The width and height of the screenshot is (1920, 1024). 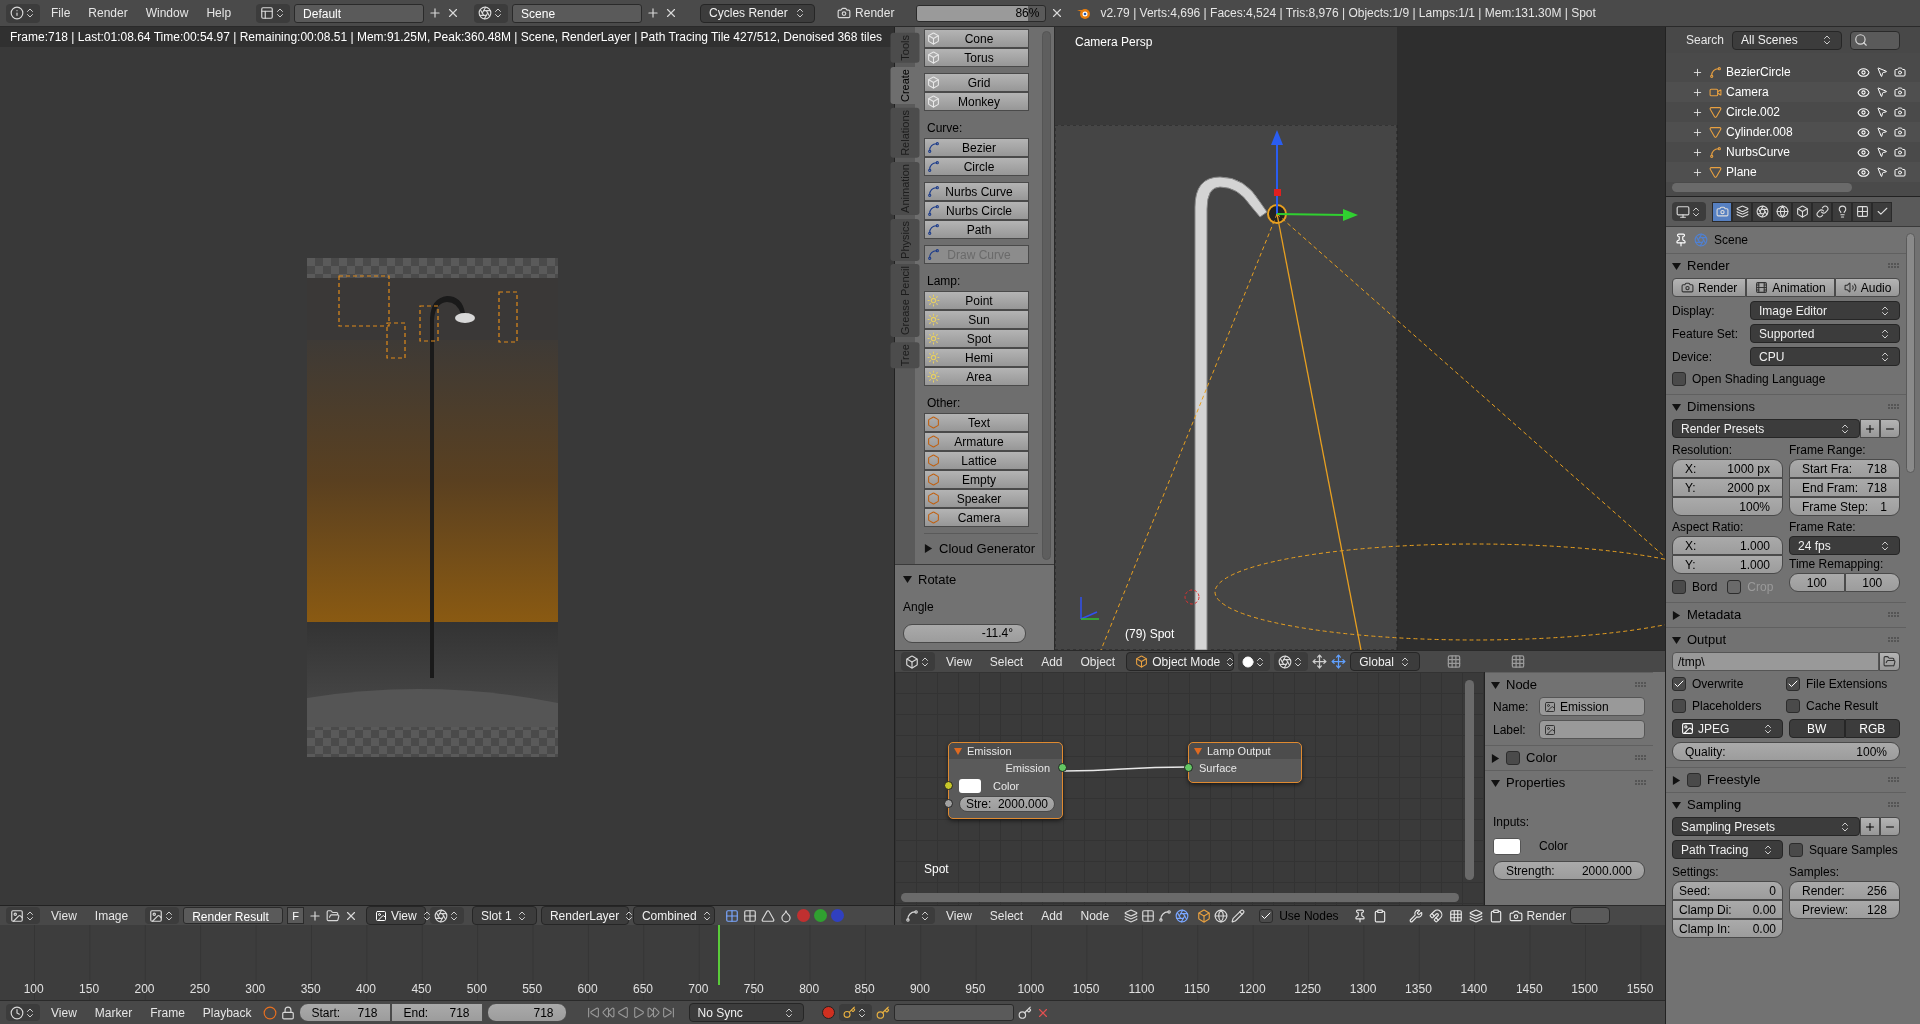 What do you see at coordinates (108, 13) in the screenshot?
I see `menu-item: Render` at bounding box center [108, 13].